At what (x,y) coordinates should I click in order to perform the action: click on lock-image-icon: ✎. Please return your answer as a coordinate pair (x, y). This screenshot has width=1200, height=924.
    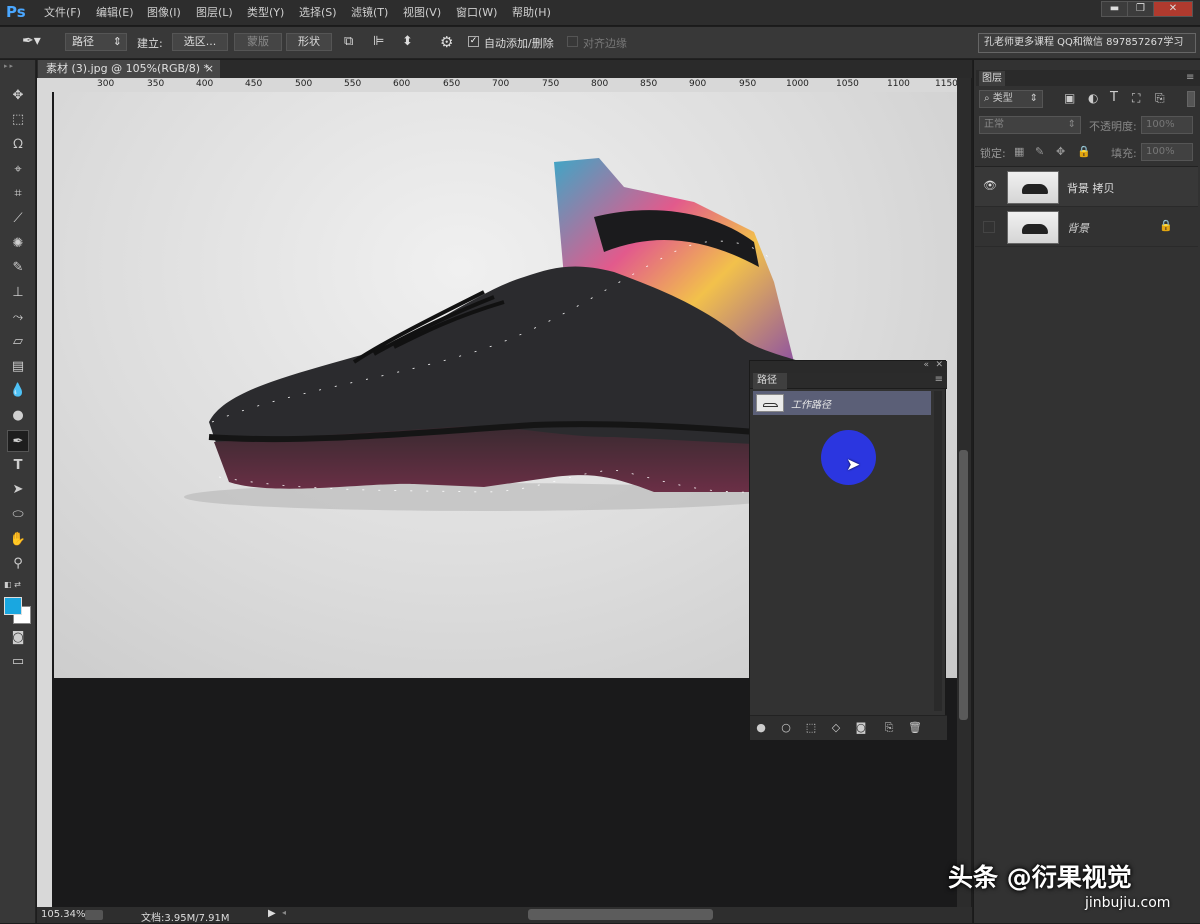
    Looking at the image, I should click on (1039, 151).